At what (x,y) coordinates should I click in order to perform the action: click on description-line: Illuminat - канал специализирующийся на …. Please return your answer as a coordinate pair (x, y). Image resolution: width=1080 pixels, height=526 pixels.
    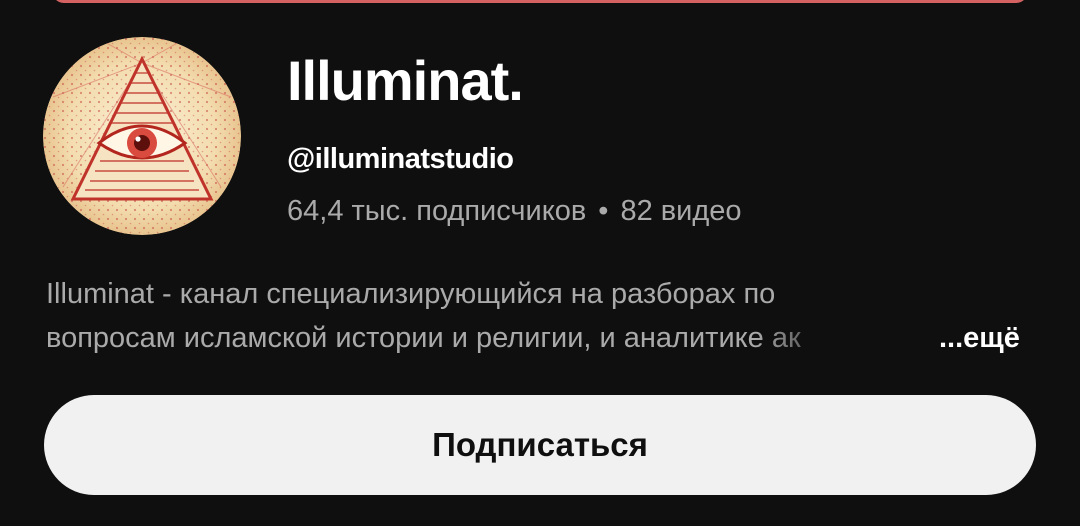
    Looking at the image, I should click on (411, 294).